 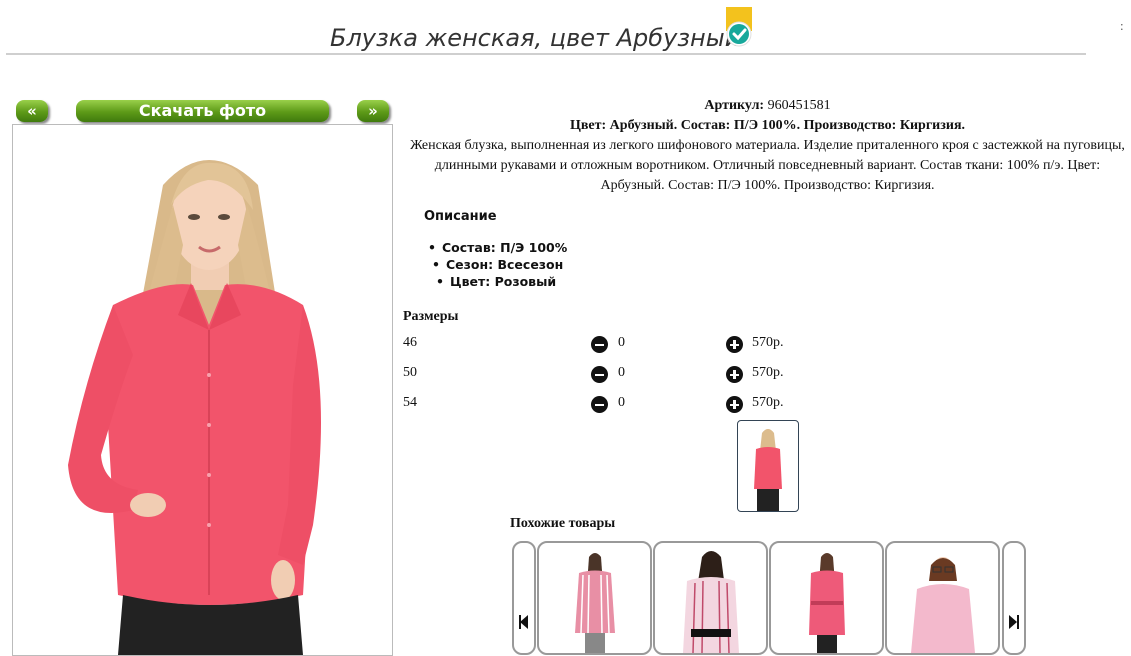 I want to click on download-photo-button: Скачать фото, so click(x=202, y=111).